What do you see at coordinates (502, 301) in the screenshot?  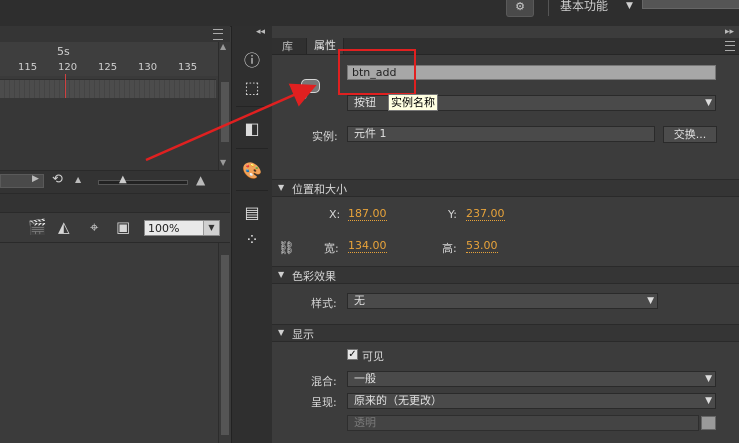 I see `style-select: 无 ▼` at bounding box center [502, 301].